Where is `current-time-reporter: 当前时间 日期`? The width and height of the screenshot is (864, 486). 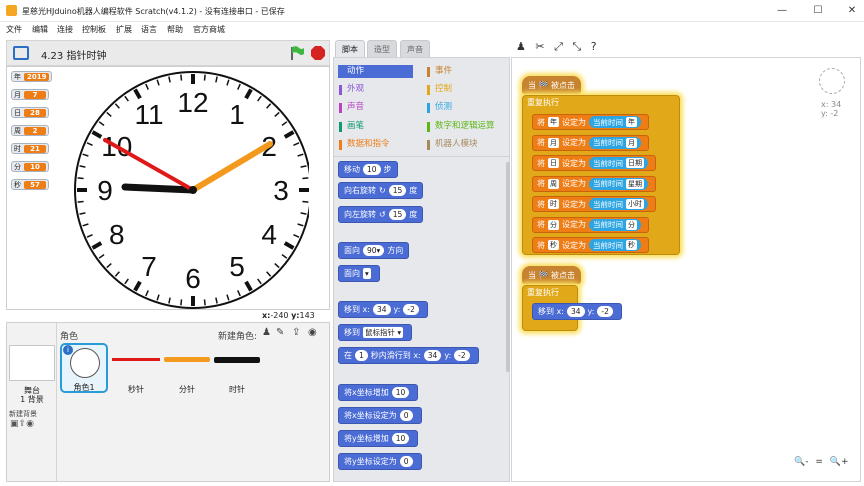 current-time-reporter: 当前时间 日期 is located at coordinates (618, 163).